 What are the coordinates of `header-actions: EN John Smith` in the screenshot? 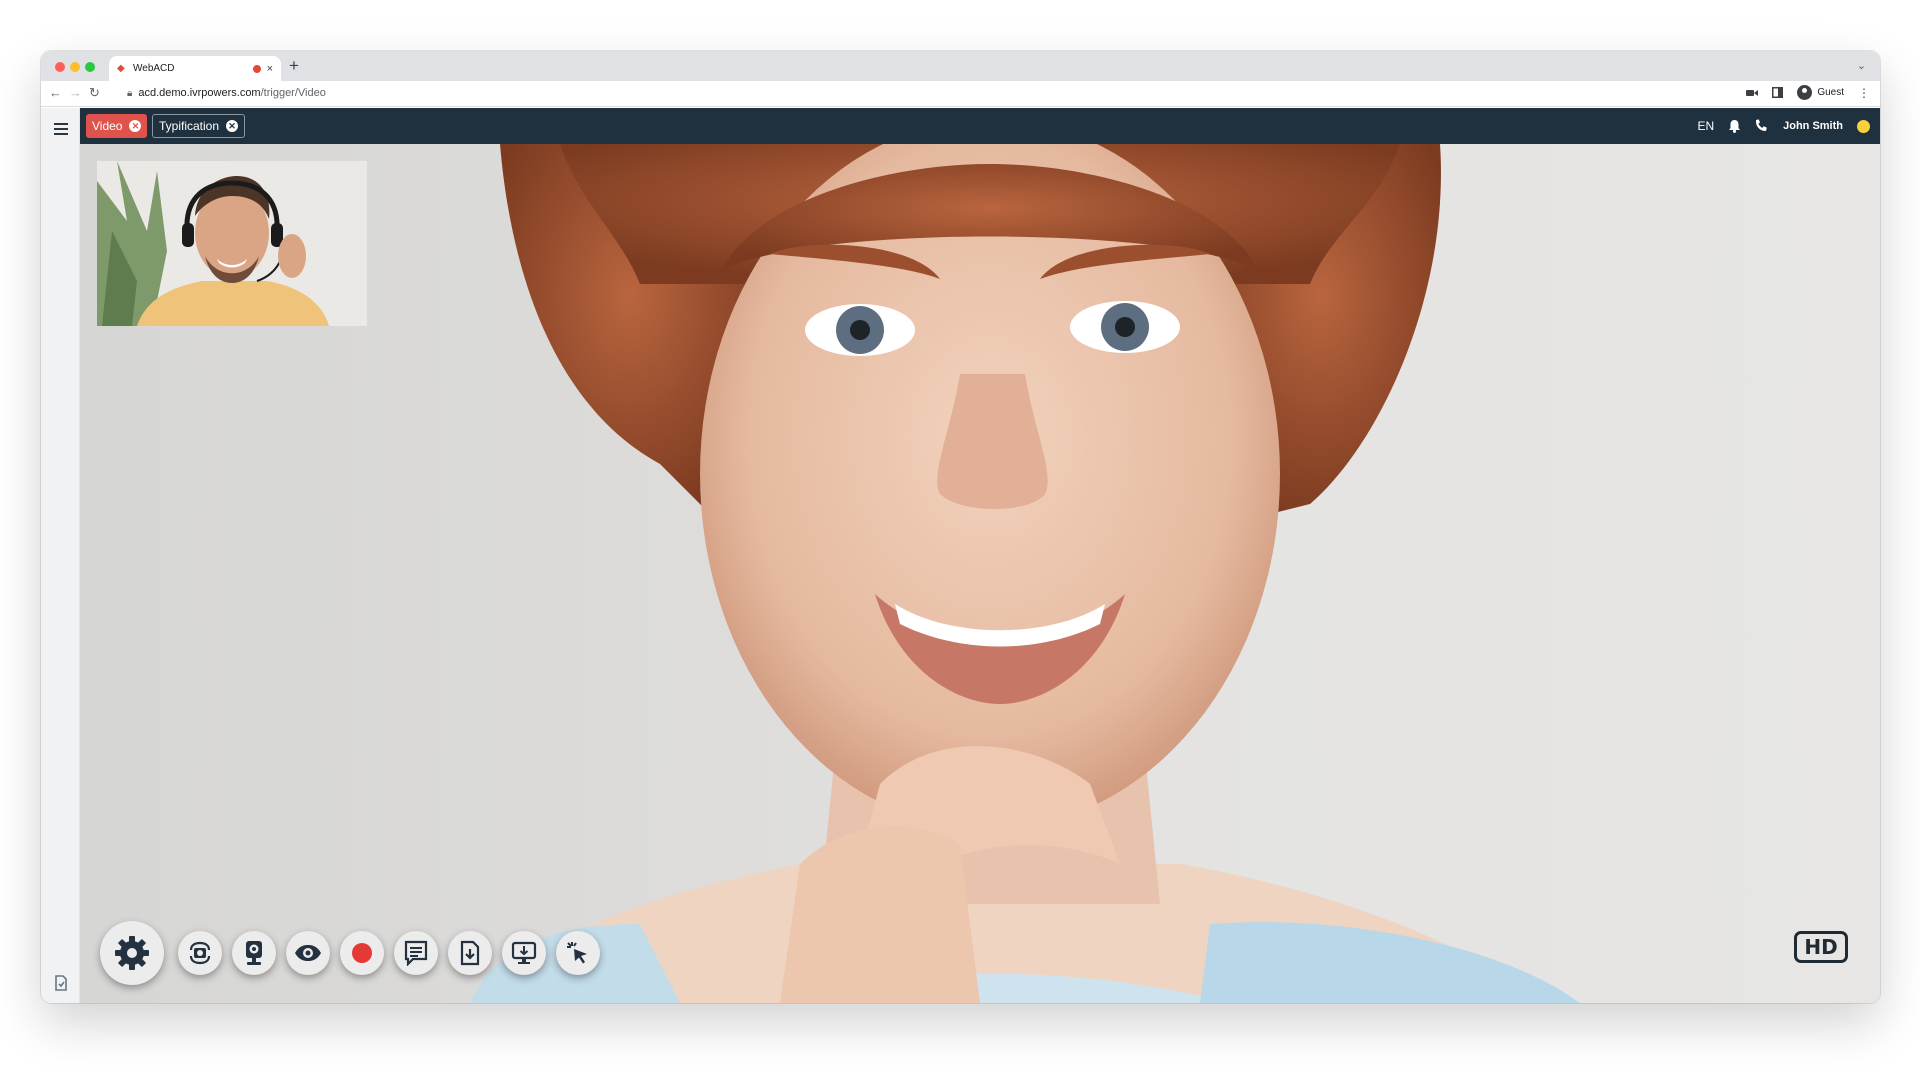 It's located at (1783, 126).